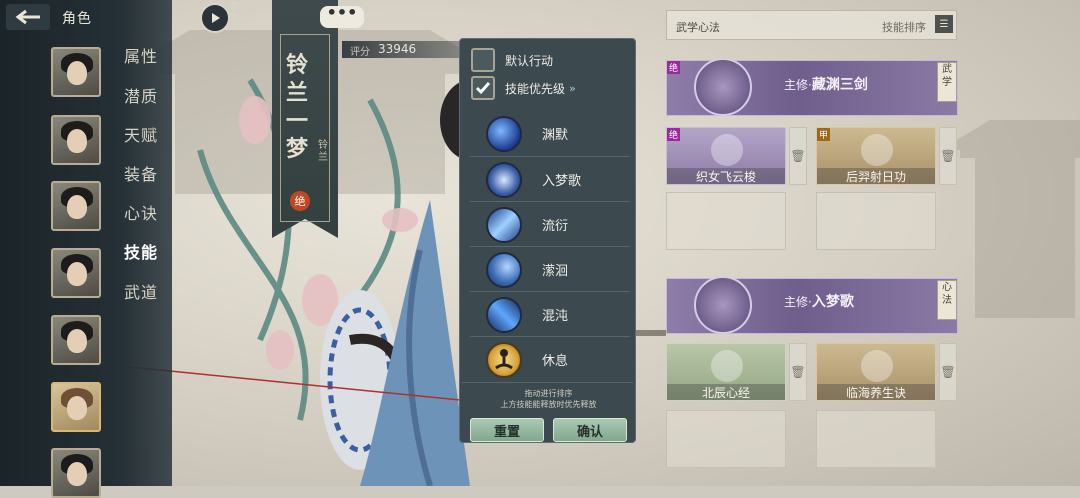  I want to click on skill-slot: 甲 后羿射日功, so click(876, 156).